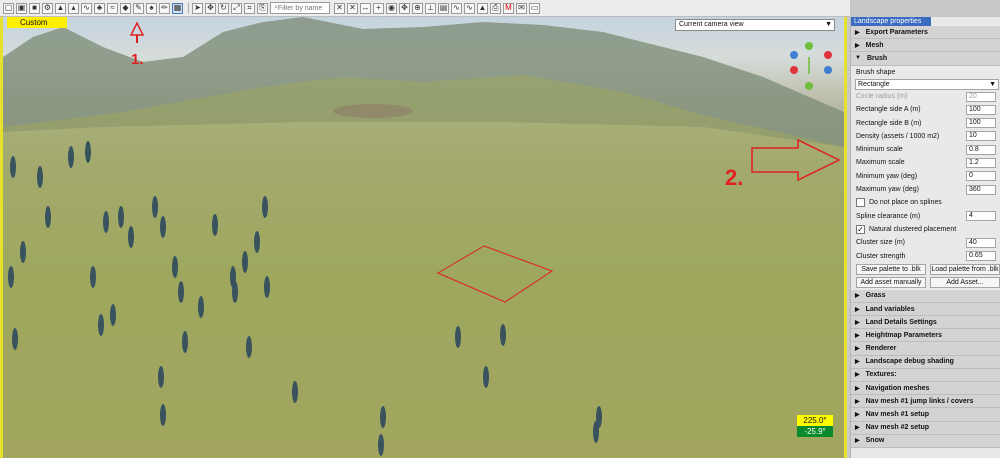  What do you see at coordinates (860, 203) in the screenshot?
I see `do-not-place-checkbox` at bounding box center [860, 203].